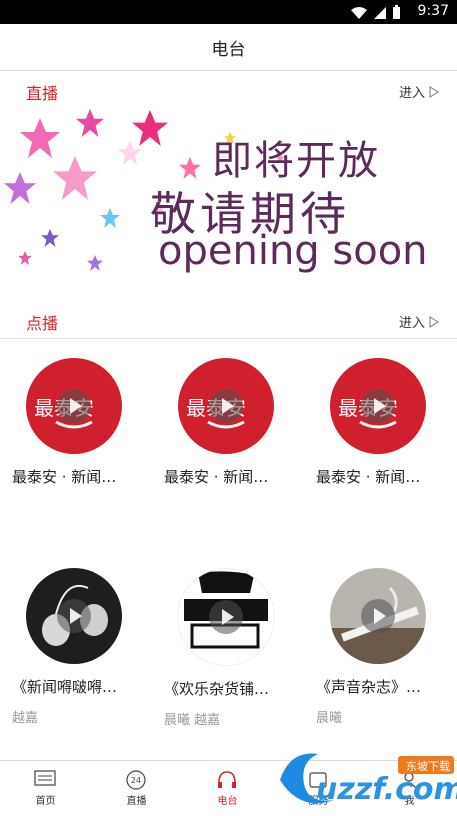 This screenshot has width=457, height=816. What do you see at coordinates (411, 323) in the screenshot?
I see `vod-enter-label: 进入` at bounding box center [411, 323].